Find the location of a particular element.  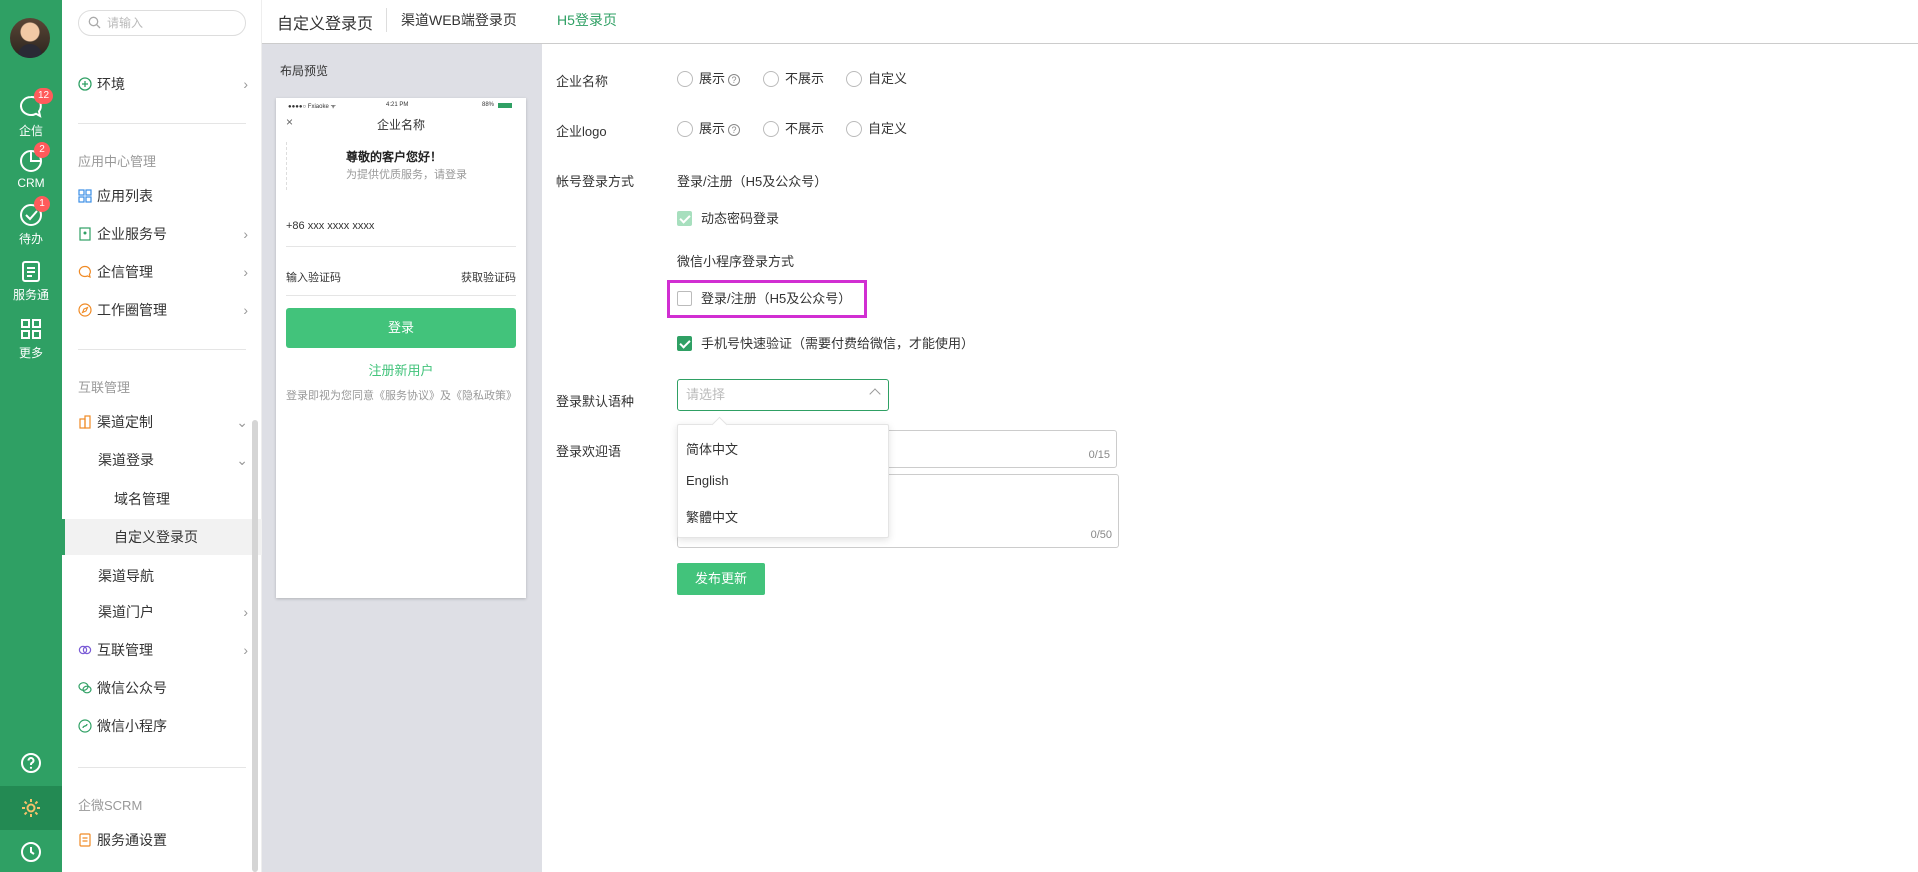

rail-item-todo: 1 待办 is located at coordinates (31, 221).